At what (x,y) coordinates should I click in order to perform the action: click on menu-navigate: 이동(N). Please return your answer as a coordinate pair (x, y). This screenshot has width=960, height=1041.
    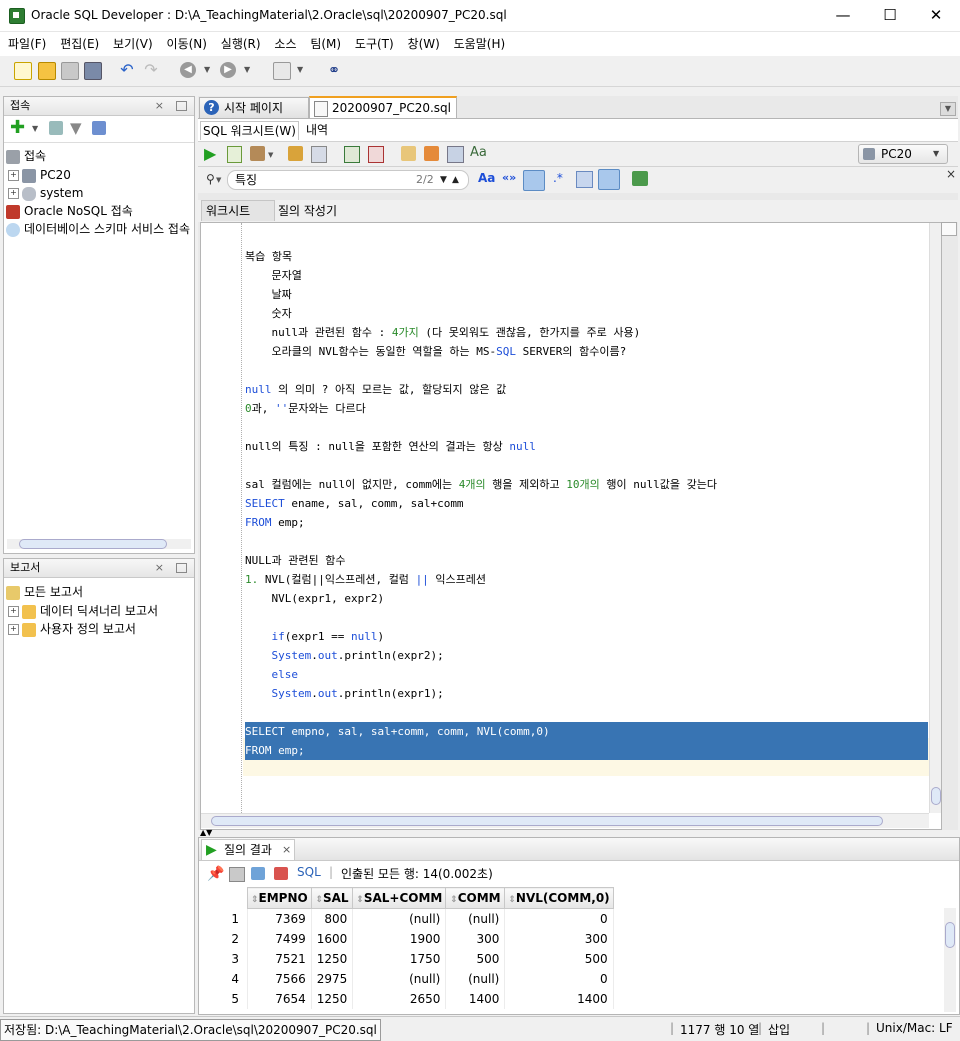
    Looking at the image, I should click on (187, 44).